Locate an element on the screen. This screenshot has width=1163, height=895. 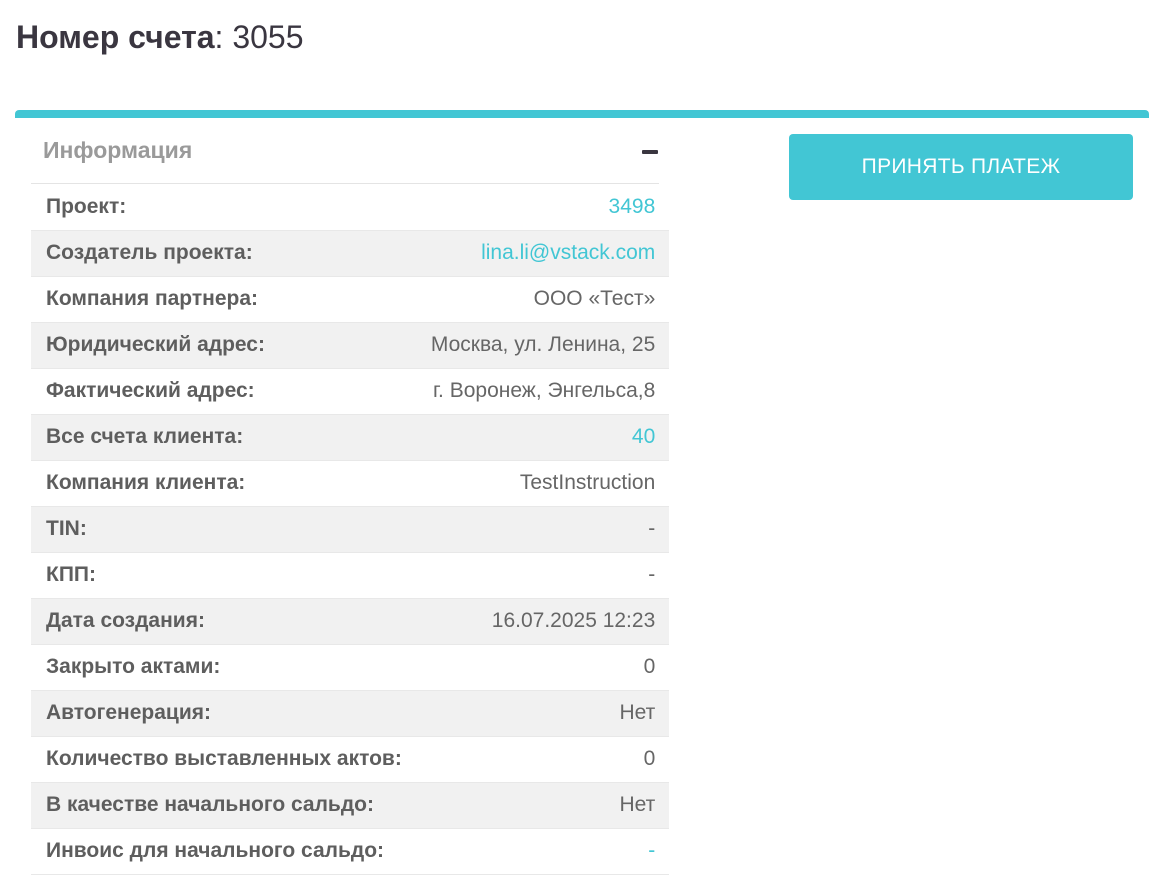
table-row: Дата создания: 16.07.2025 12:23 is located at coordinates (350, 621).